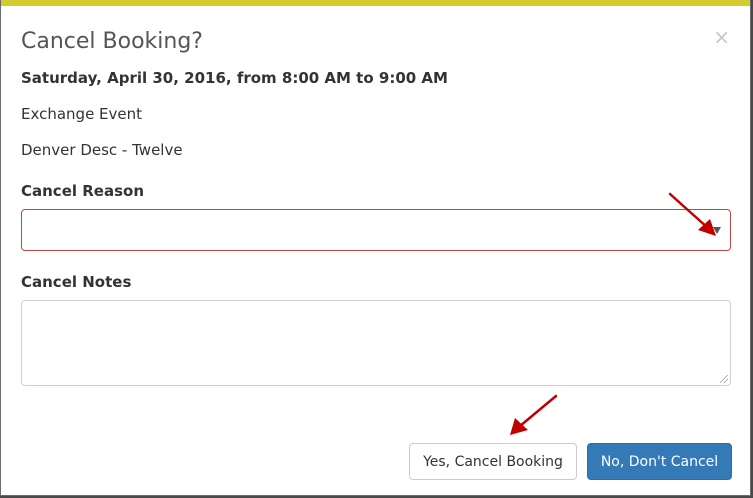 This screenshot has width=753, height=498. I want to click on dialog-accent-bar, so click(375, 3).